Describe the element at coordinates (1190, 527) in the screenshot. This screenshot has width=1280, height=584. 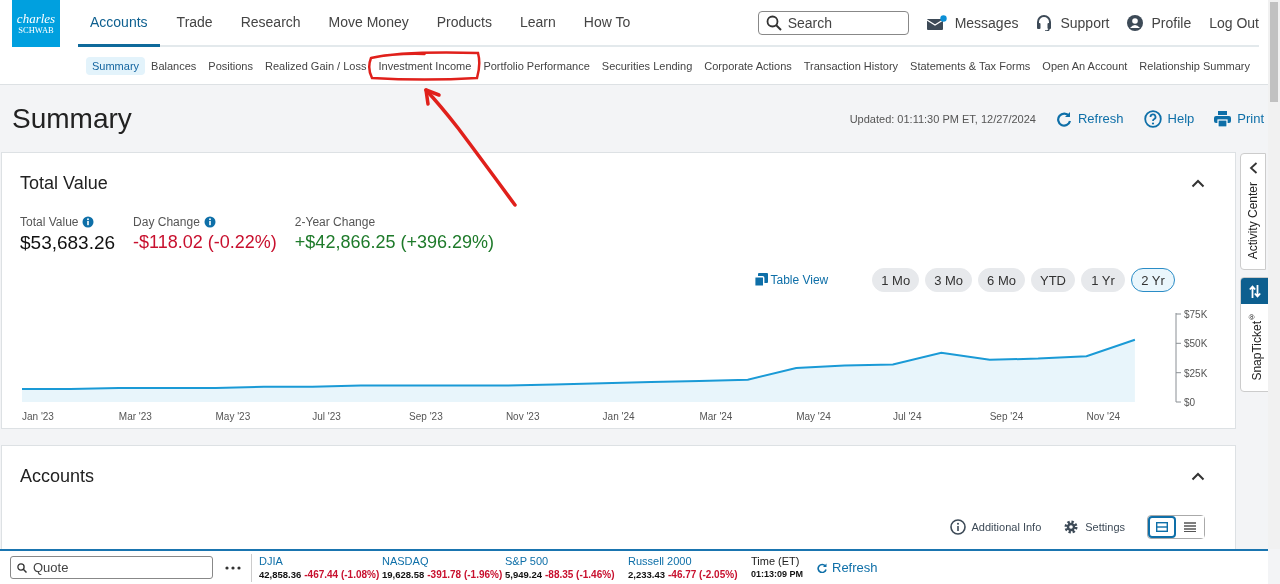
I see `list-icon` at that location.